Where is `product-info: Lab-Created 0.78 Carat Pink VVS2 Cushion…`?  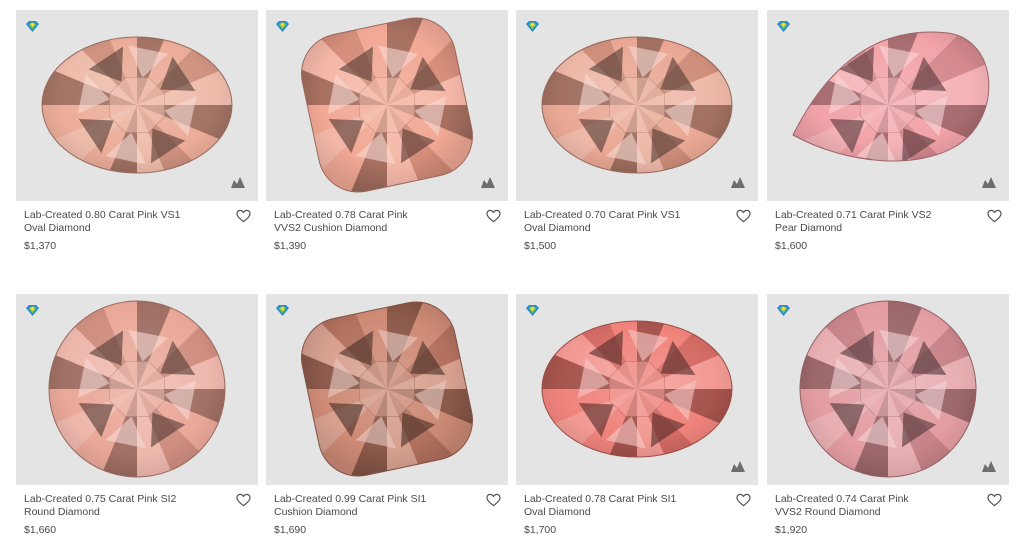 product-info: Lab-Created 0.78 Carat Pink VVS2 Cushion… is located at coordinates (387, 231).